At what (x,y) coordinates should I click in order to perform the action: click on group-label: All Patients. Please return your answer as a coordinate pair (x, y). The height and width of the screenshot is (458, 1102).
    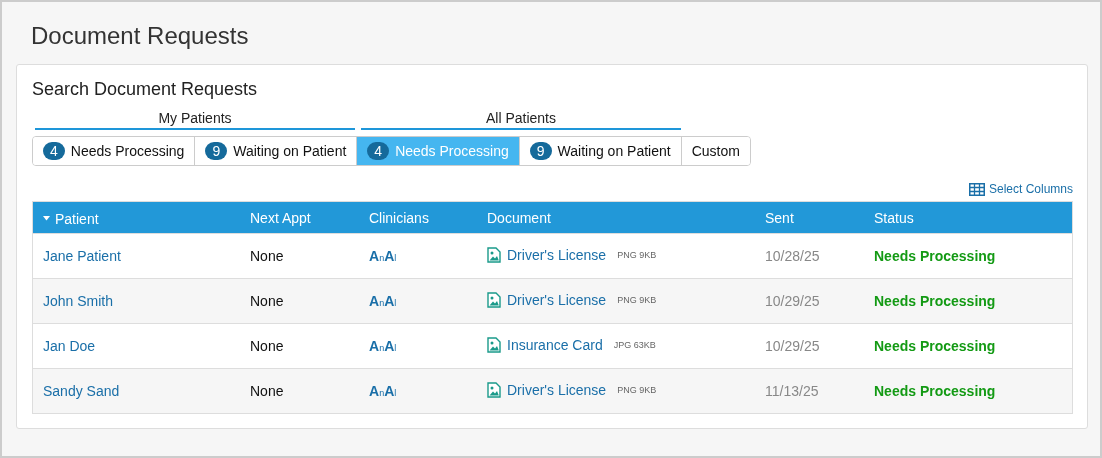
    Looking at the image, I should click on (521, 120).